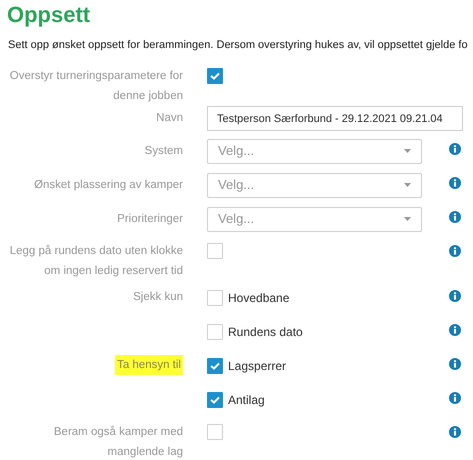 Image resolution: width=473 pixels, height=460 pixels. I want to click on field-label: Legg på rundens dato uten klokke om ingen ledig reservert tid, so click(95, 261).